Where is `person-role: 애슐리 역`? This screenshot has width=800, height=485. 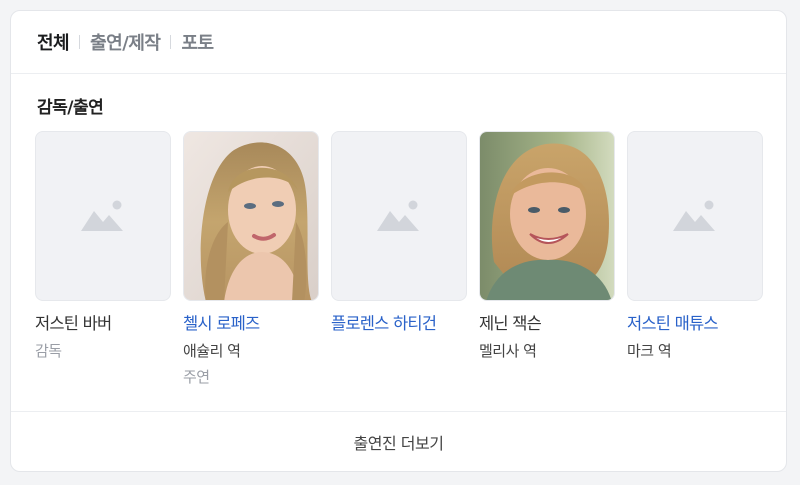
person-role: 애슐리 역 is located at coordinates (212, 351).